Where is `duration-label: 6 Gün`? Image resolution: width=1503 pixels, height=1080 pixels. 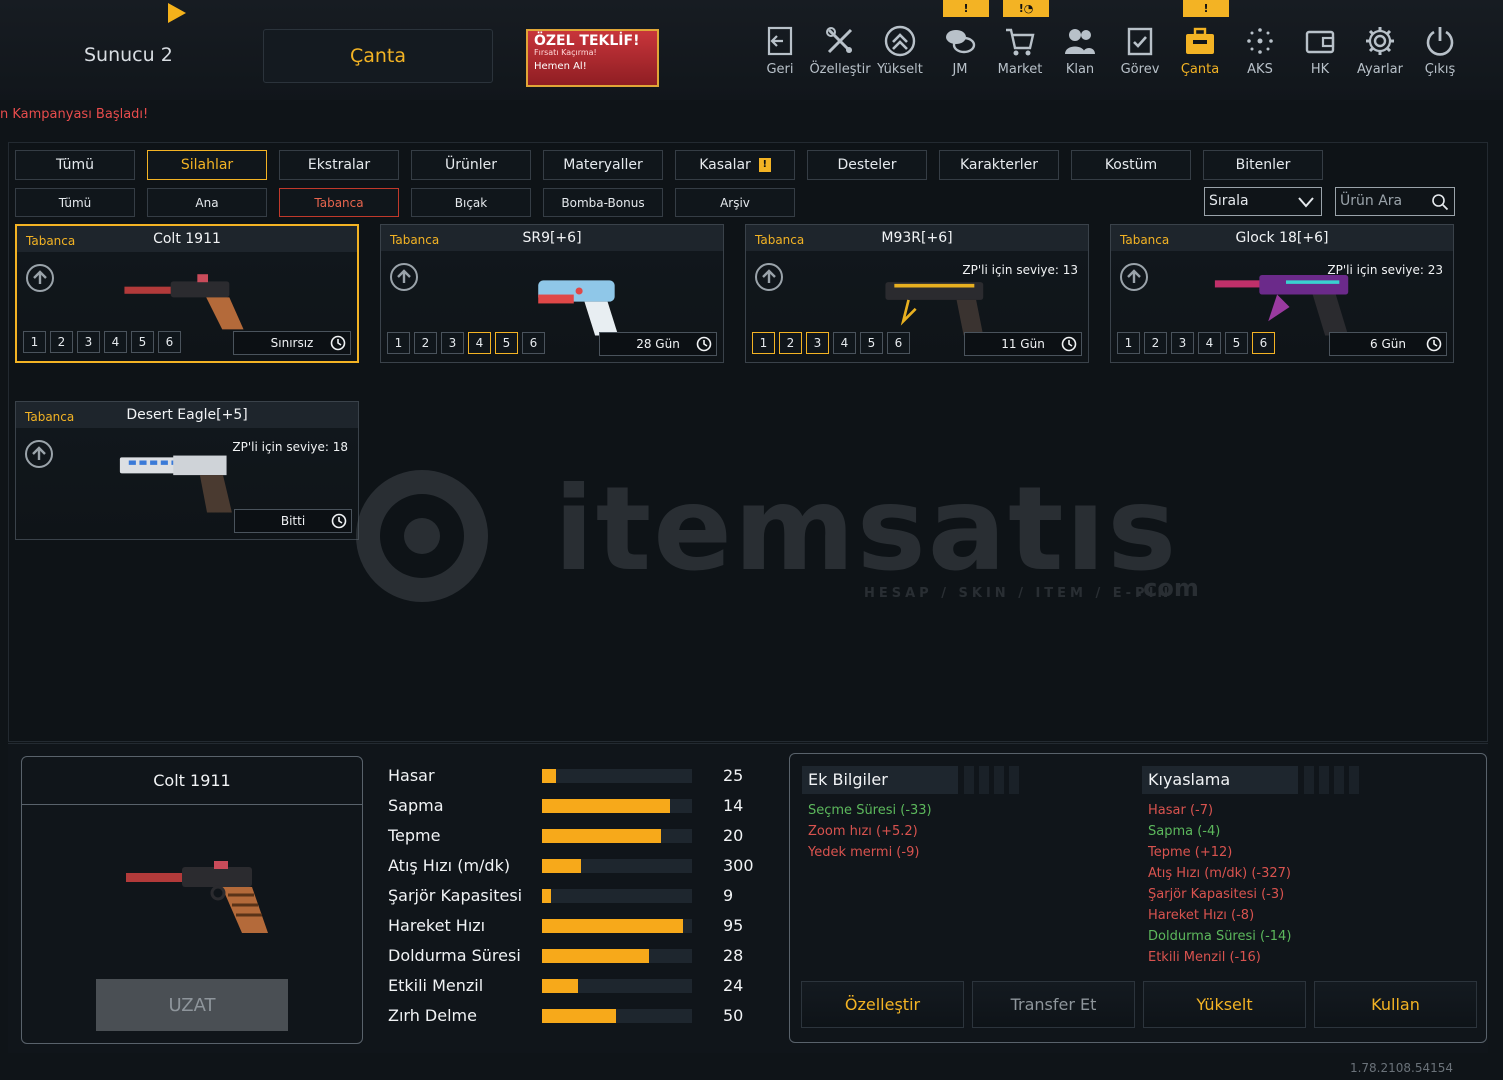
duration-label: 6 Gün is located at coordinates (1388, 344).